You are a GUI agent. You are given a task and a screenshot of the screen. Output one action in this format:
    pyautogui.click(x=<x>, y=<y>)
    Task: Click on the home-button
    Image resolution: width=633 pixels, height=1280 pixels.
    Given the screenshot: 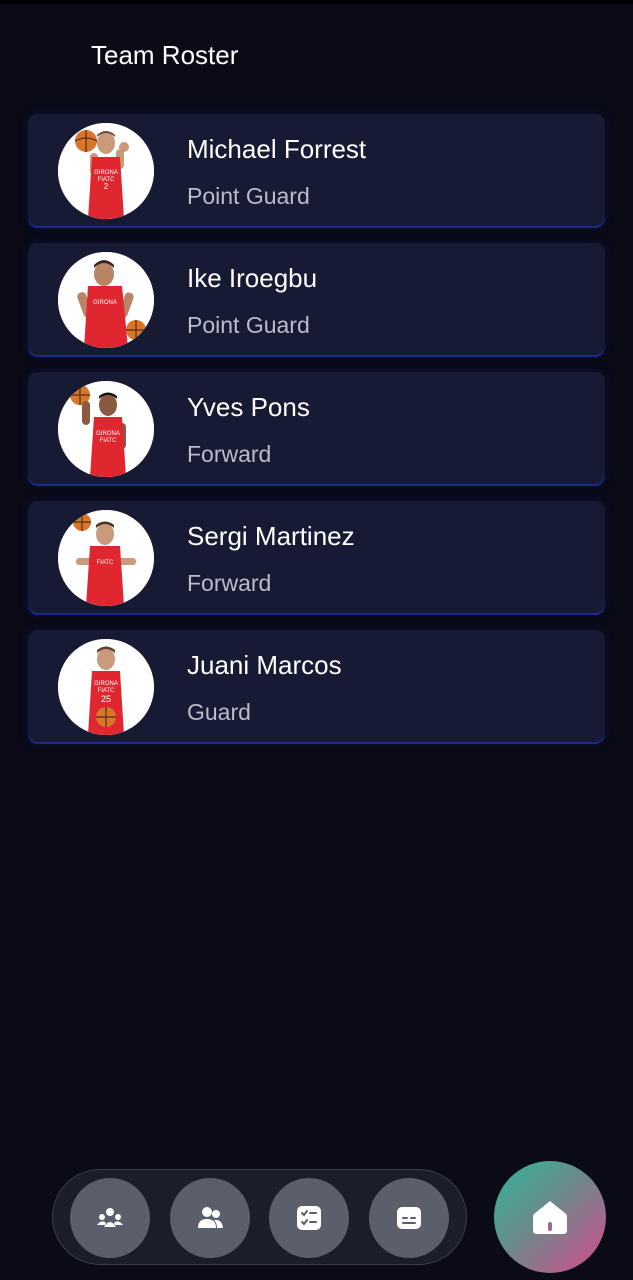 What is the action you would take?
    pyautogui.click(x=550, y=1217)
    